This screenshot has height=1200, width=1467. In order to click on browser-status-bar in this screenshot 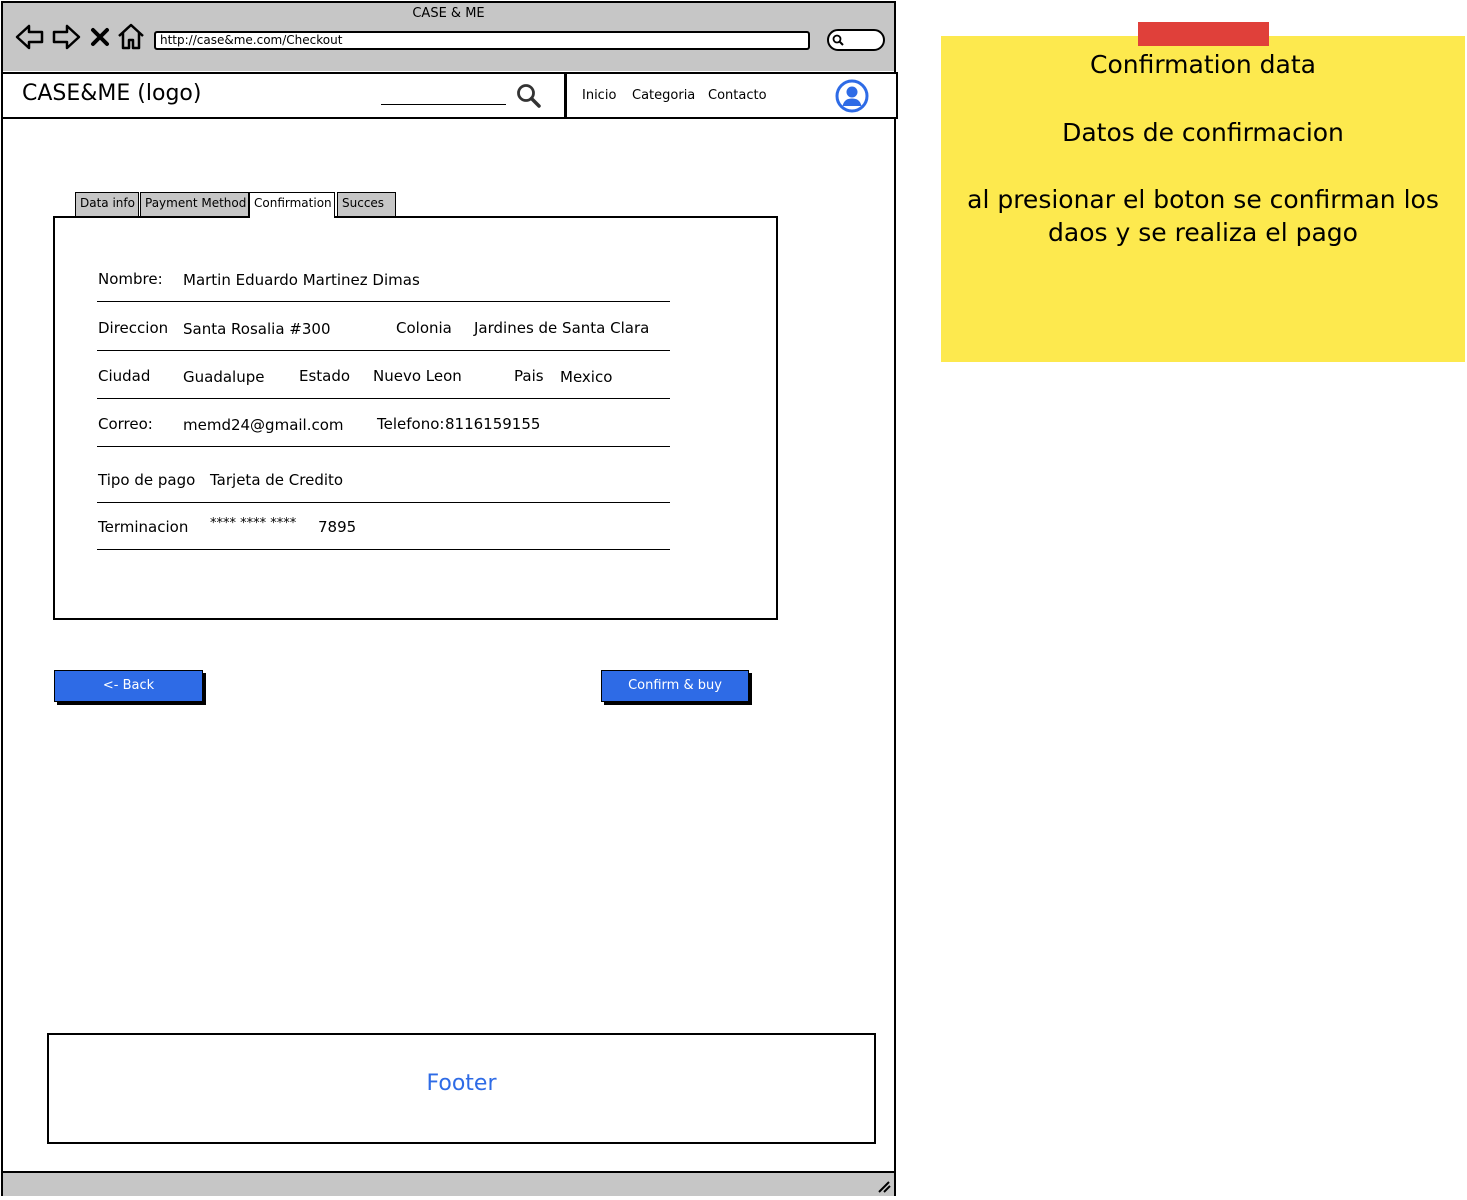, I will do `click(448, 1183)`.